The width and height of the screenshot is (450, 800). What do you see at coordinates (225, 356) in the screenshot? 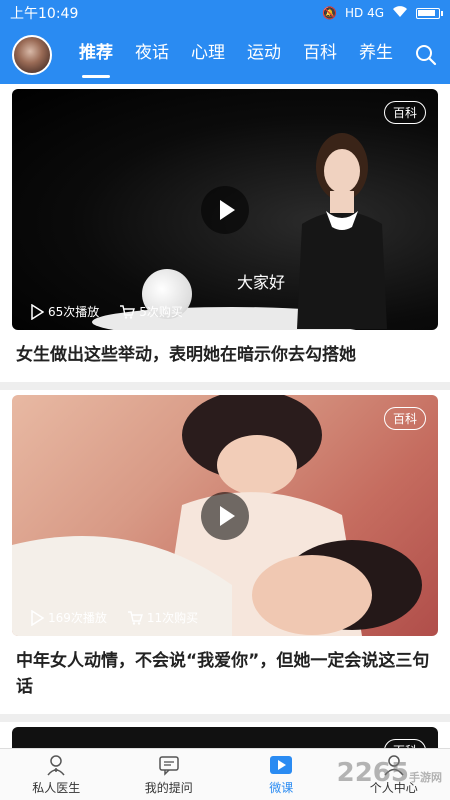
I see `video-title: 女生做出这些举动，表明她在暗示你去勾搭她` at bounding box center [225, 356].